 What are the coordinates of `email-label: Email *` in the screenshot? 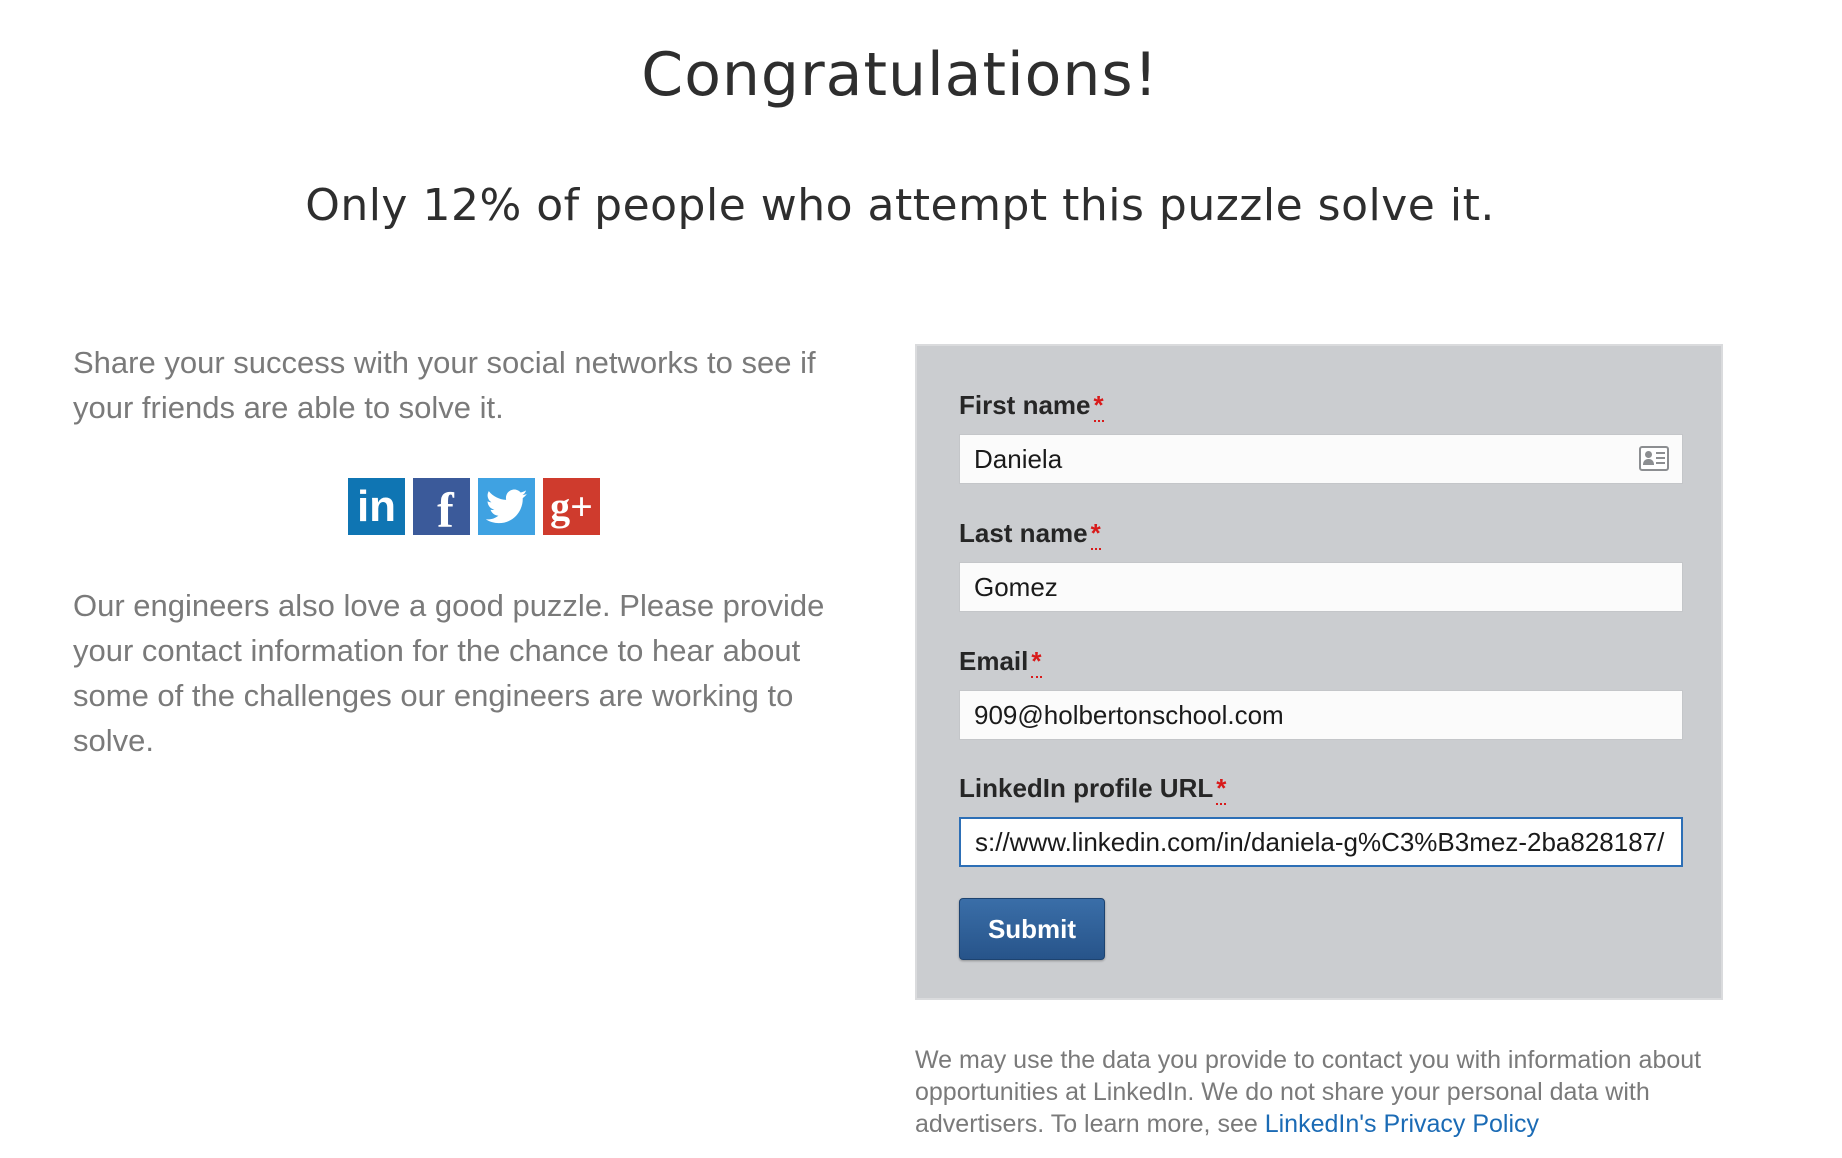 It's located at (1000, 662).